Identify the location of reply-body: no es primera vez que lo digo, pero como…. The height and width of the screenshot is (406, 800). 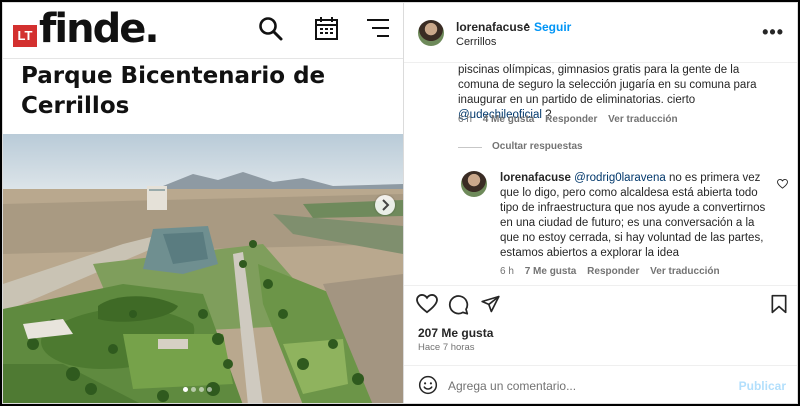
(633, 215).